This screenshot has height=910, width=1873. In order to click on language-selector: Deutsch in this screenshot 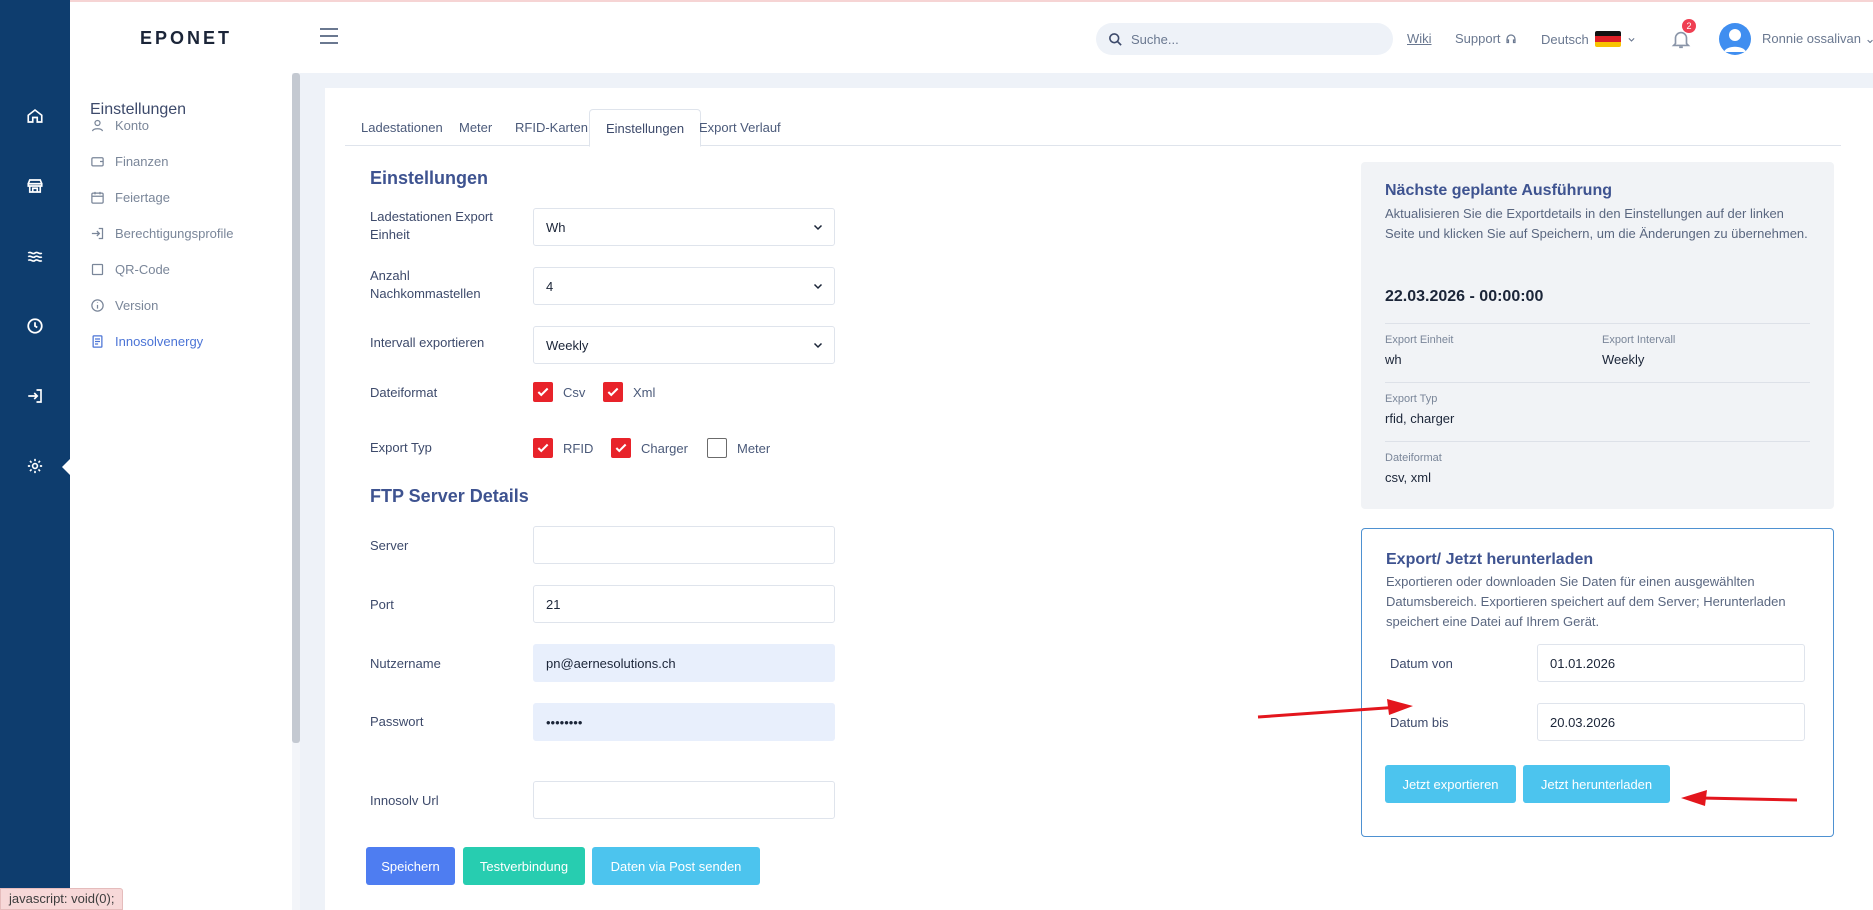, I will do `click(1588, 39)`.